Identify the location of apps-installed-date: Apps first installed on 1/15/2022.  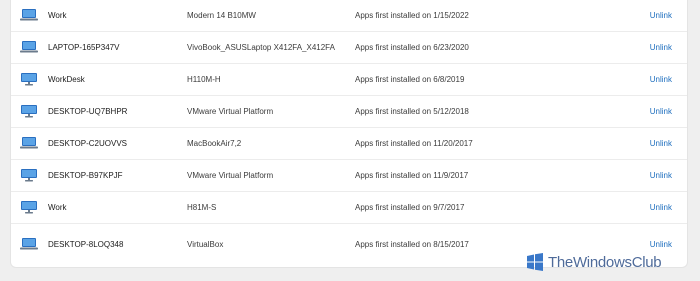
(412, 15).